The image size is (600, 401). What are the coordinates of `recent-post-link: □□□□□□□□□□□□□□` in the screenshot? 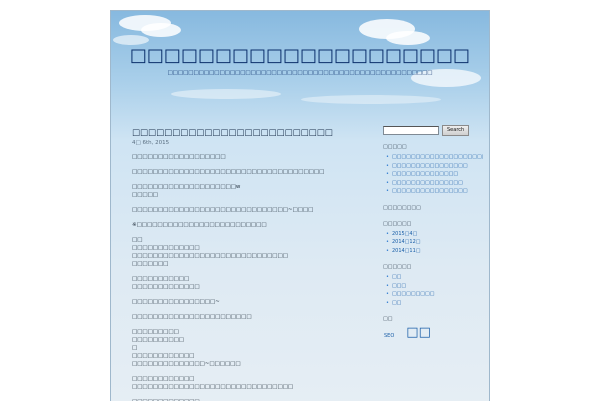 It's located at (434, 174).